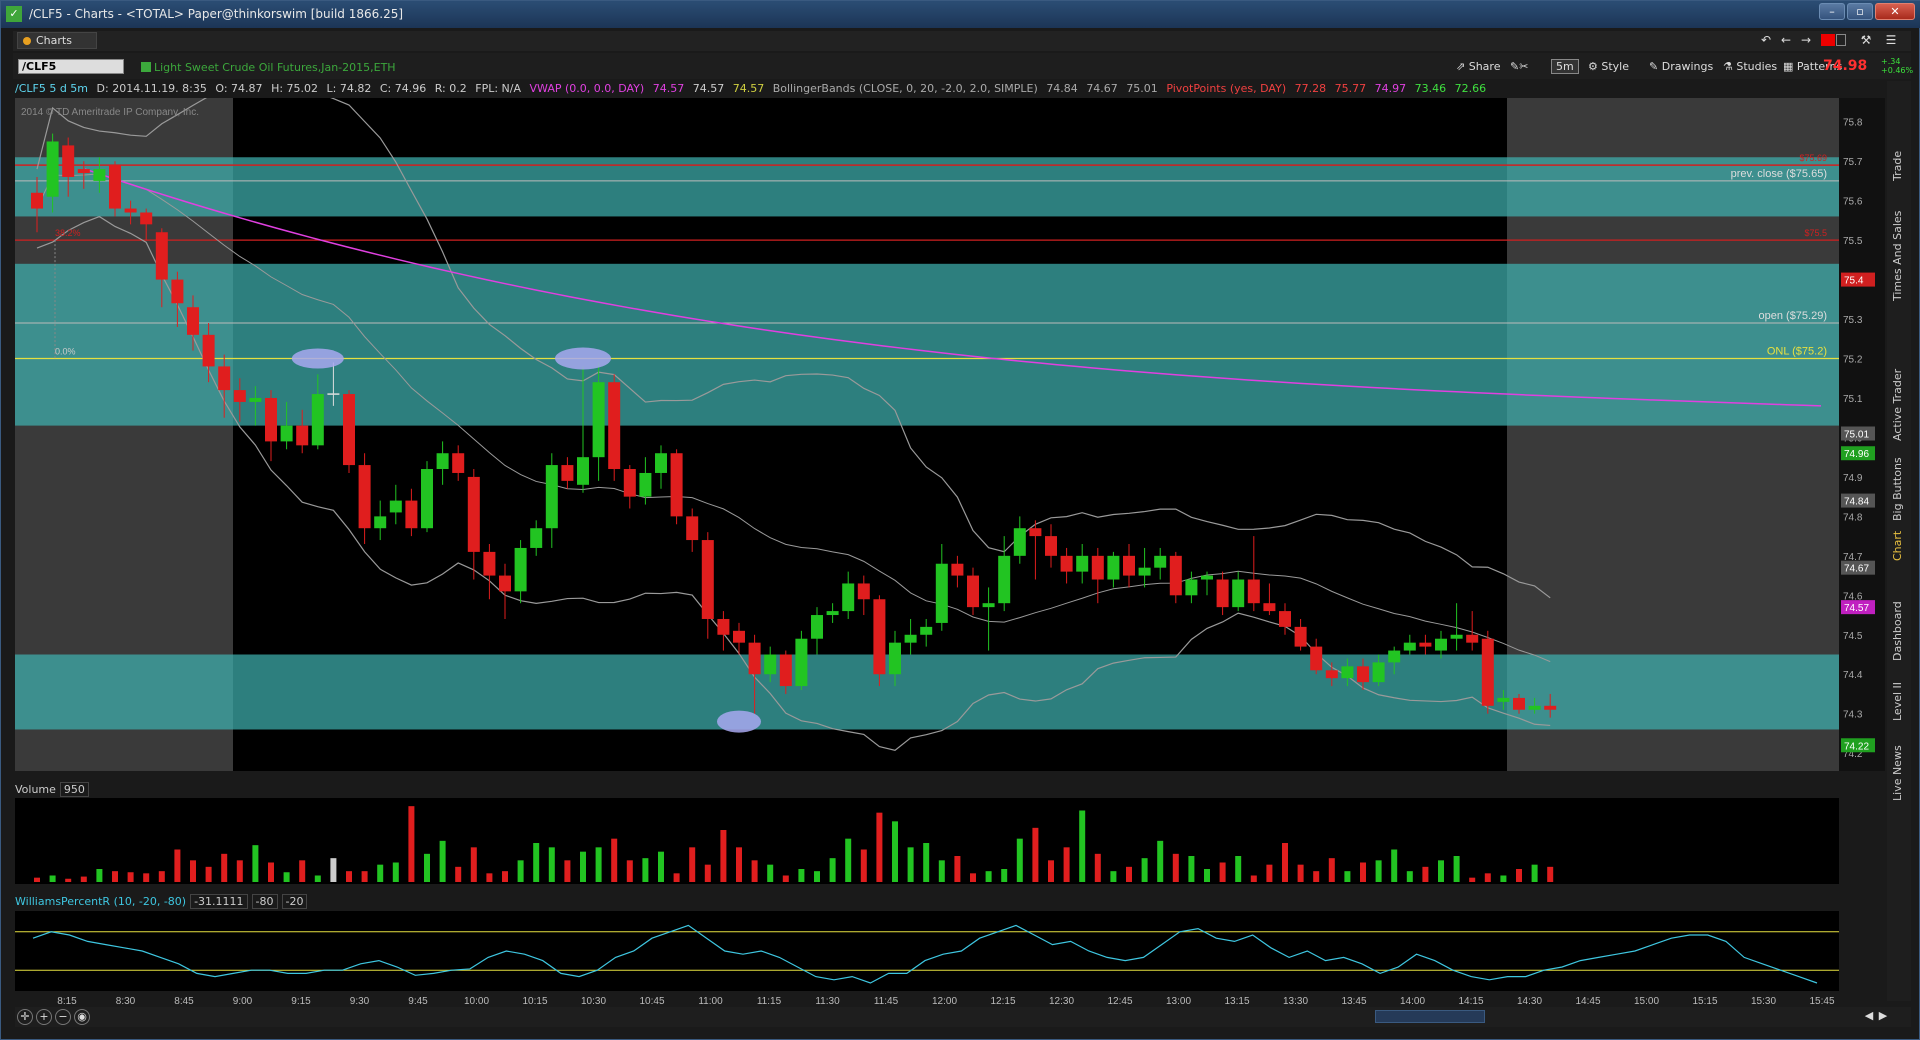 This screenshot has height=1040, width=1920. I want to click on williams-label: WilliamsPercentR (10, -20, -80), so click(100, 901).